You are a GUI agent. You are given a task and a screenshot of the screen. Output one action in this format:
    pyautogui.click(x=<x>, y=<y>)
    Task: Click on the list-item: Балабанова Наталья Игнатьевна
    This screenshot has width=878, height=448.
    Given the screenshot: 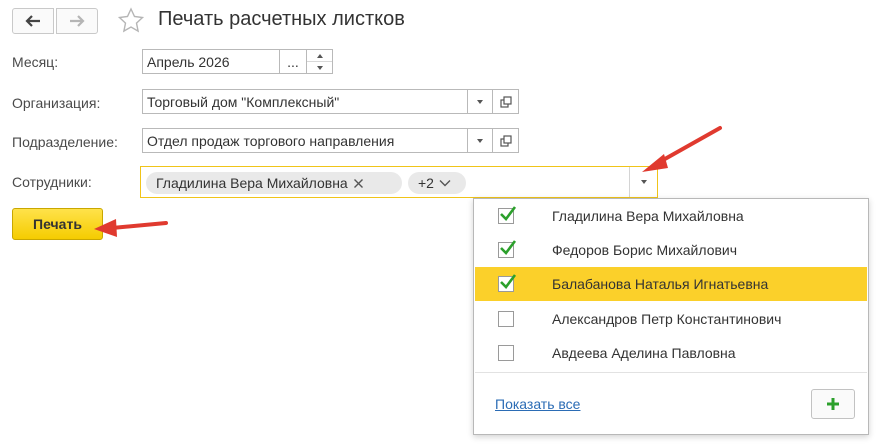 What is the action you would take?
    pyautogui.click(x=671, y=284)
    